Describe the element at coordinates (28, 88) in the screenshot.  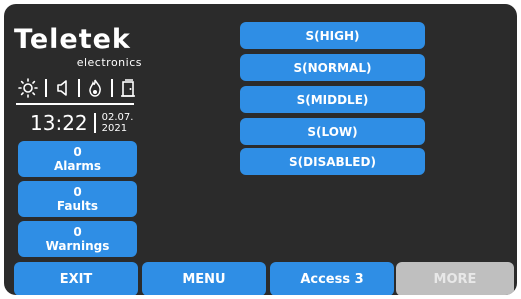
I see `sun-icon` at that location.